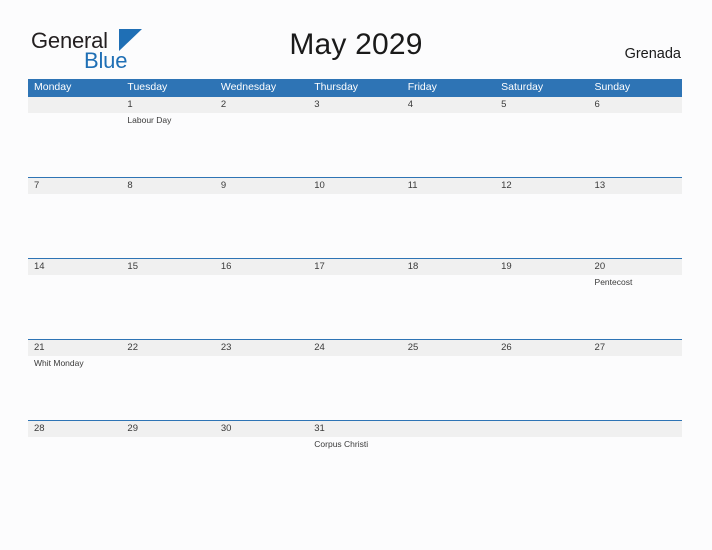 This screenshot has width=712, height=550. Describe the element at coordinates (74, 388) in the screenshot. I see `day-cell: Whit Monday` at that location.